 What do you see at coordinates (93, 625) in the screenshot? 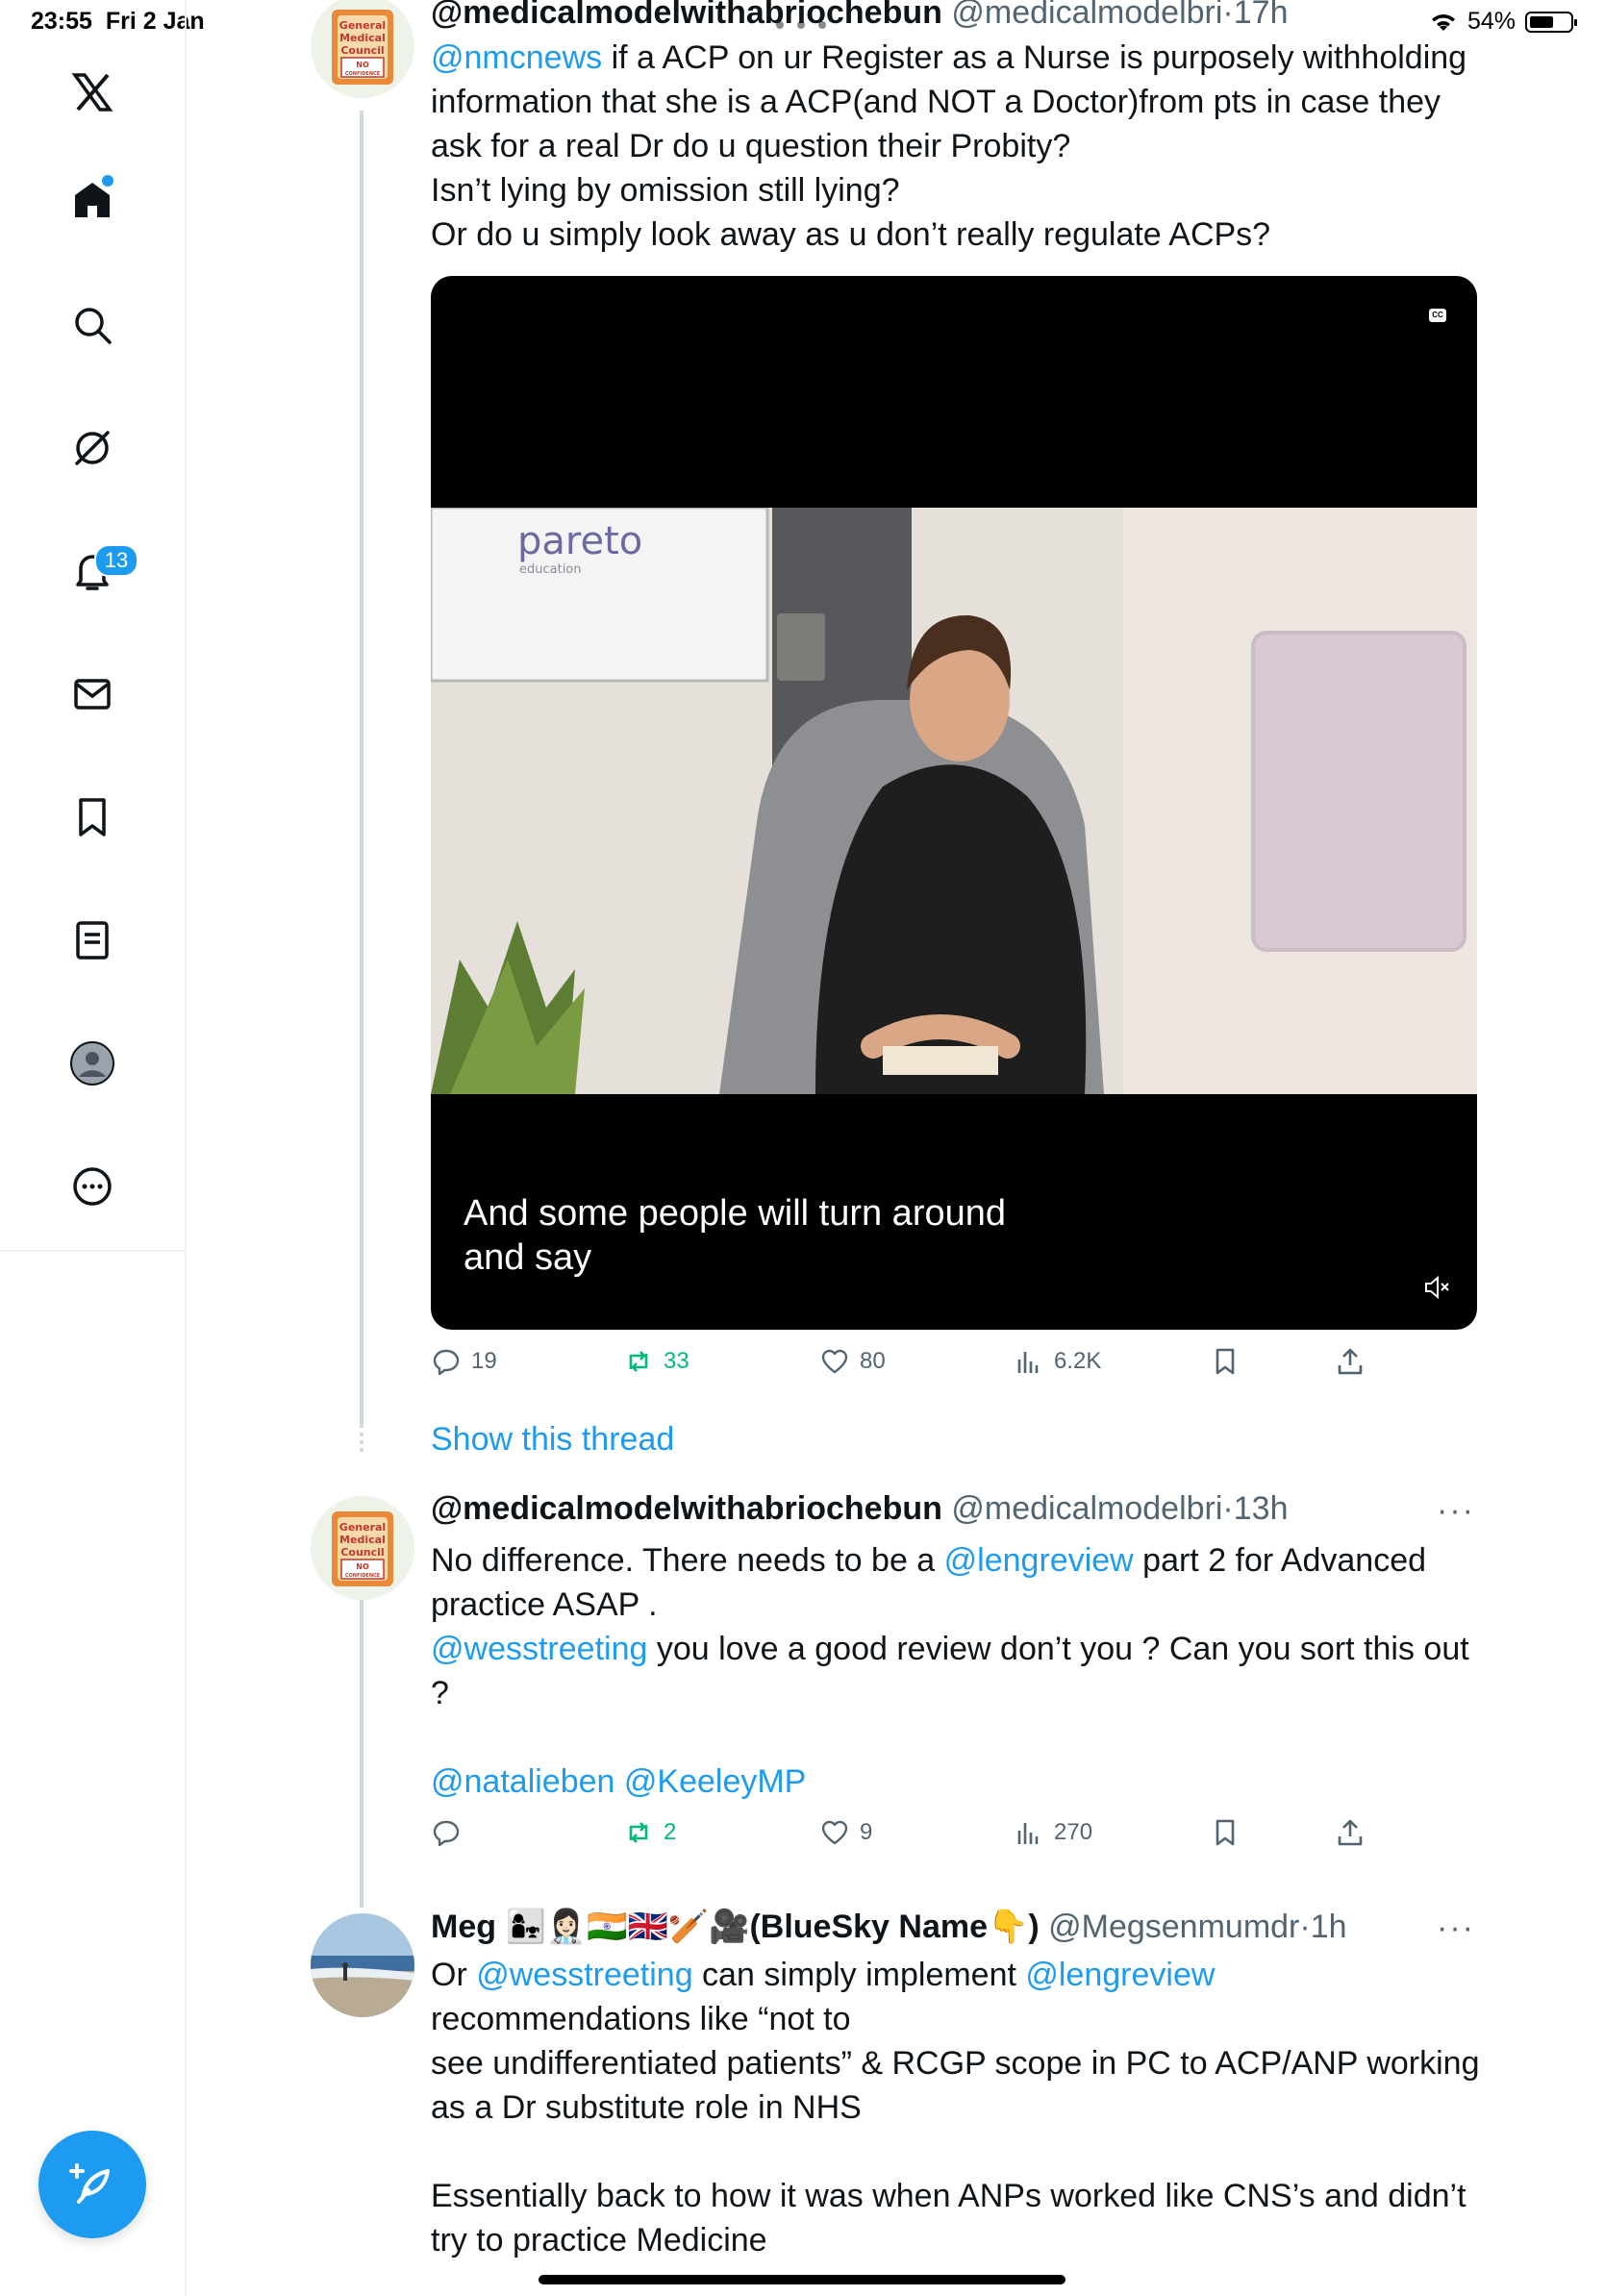
I see `sidebar: 13` at bounding box center [93, 625].